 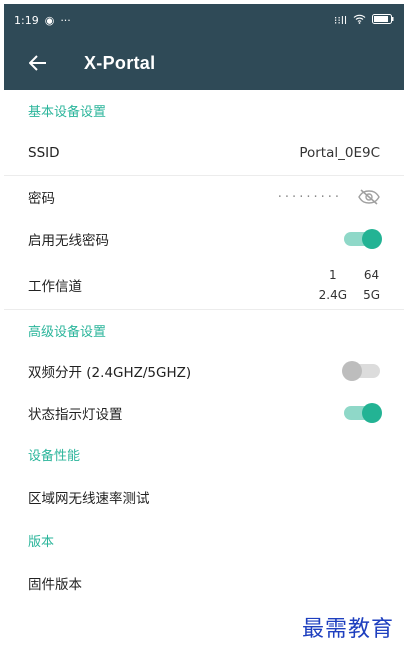 I want to click on section-performance-header: 设备性能, so click(x=54, y=456).